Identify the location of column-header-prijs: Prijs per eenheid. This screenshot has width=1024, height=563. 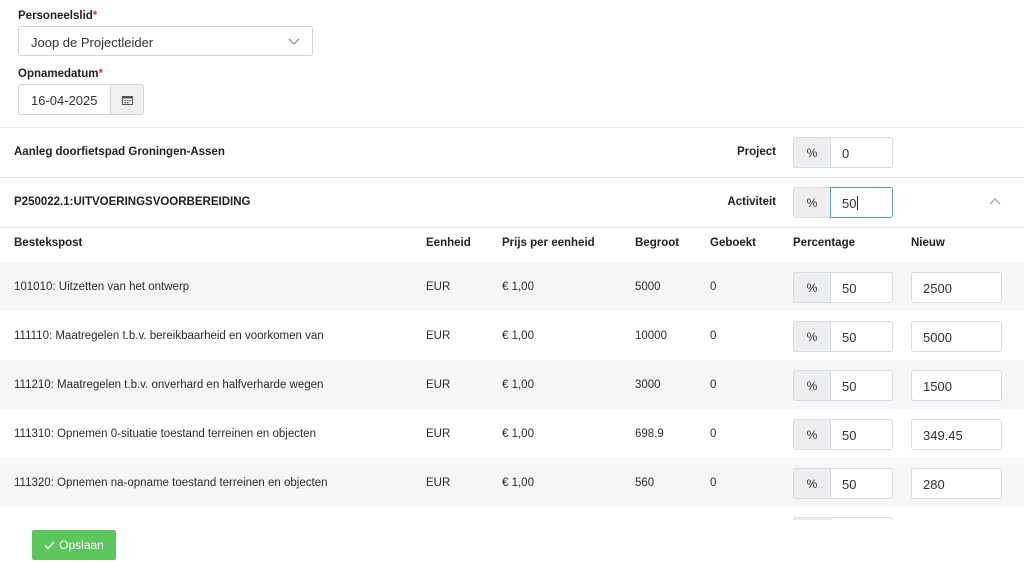
(548, 243).